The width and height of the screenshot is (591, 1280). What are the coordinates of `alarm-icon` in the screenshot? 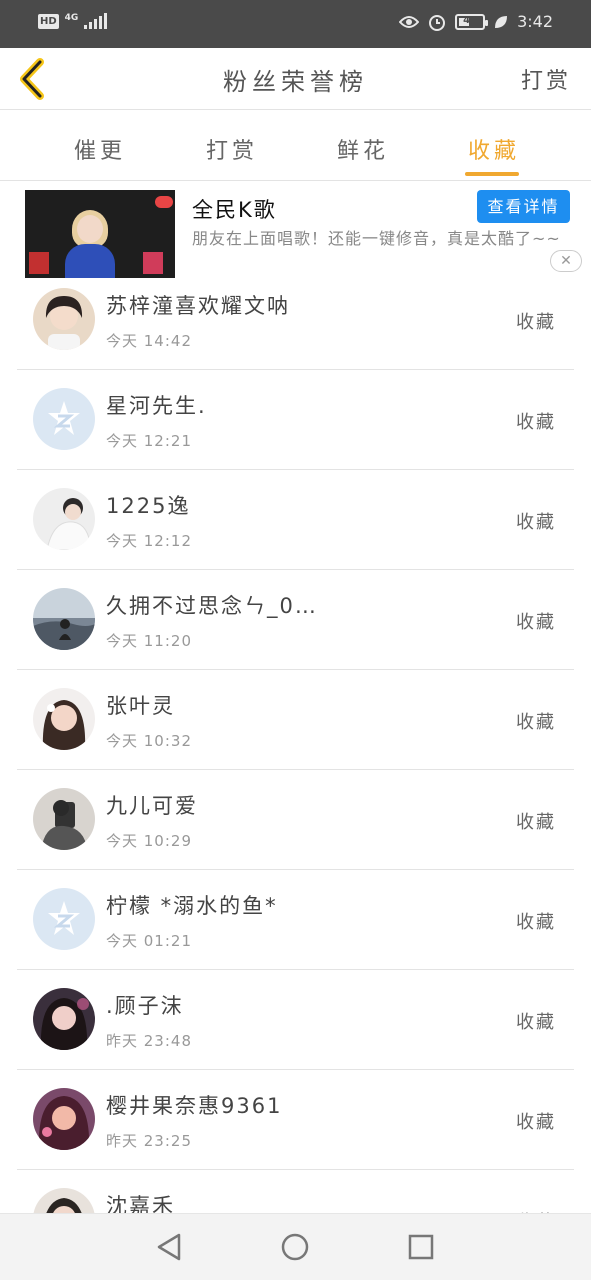 It's located at (437, 22).